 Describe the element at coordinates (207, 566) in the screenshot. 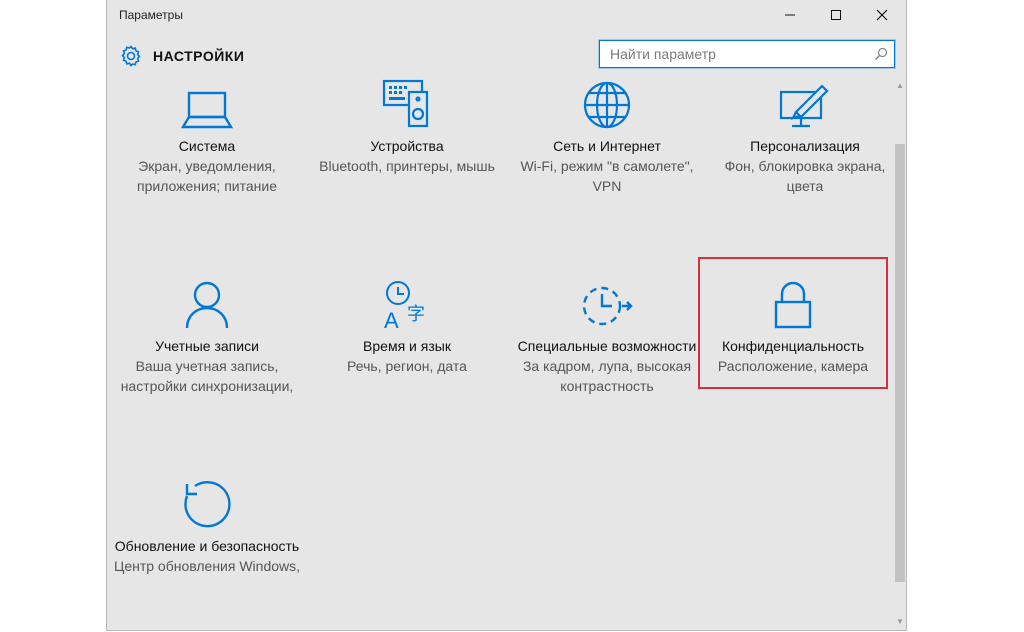

I see `tile-description: Центр обновления Windows,` at that location.